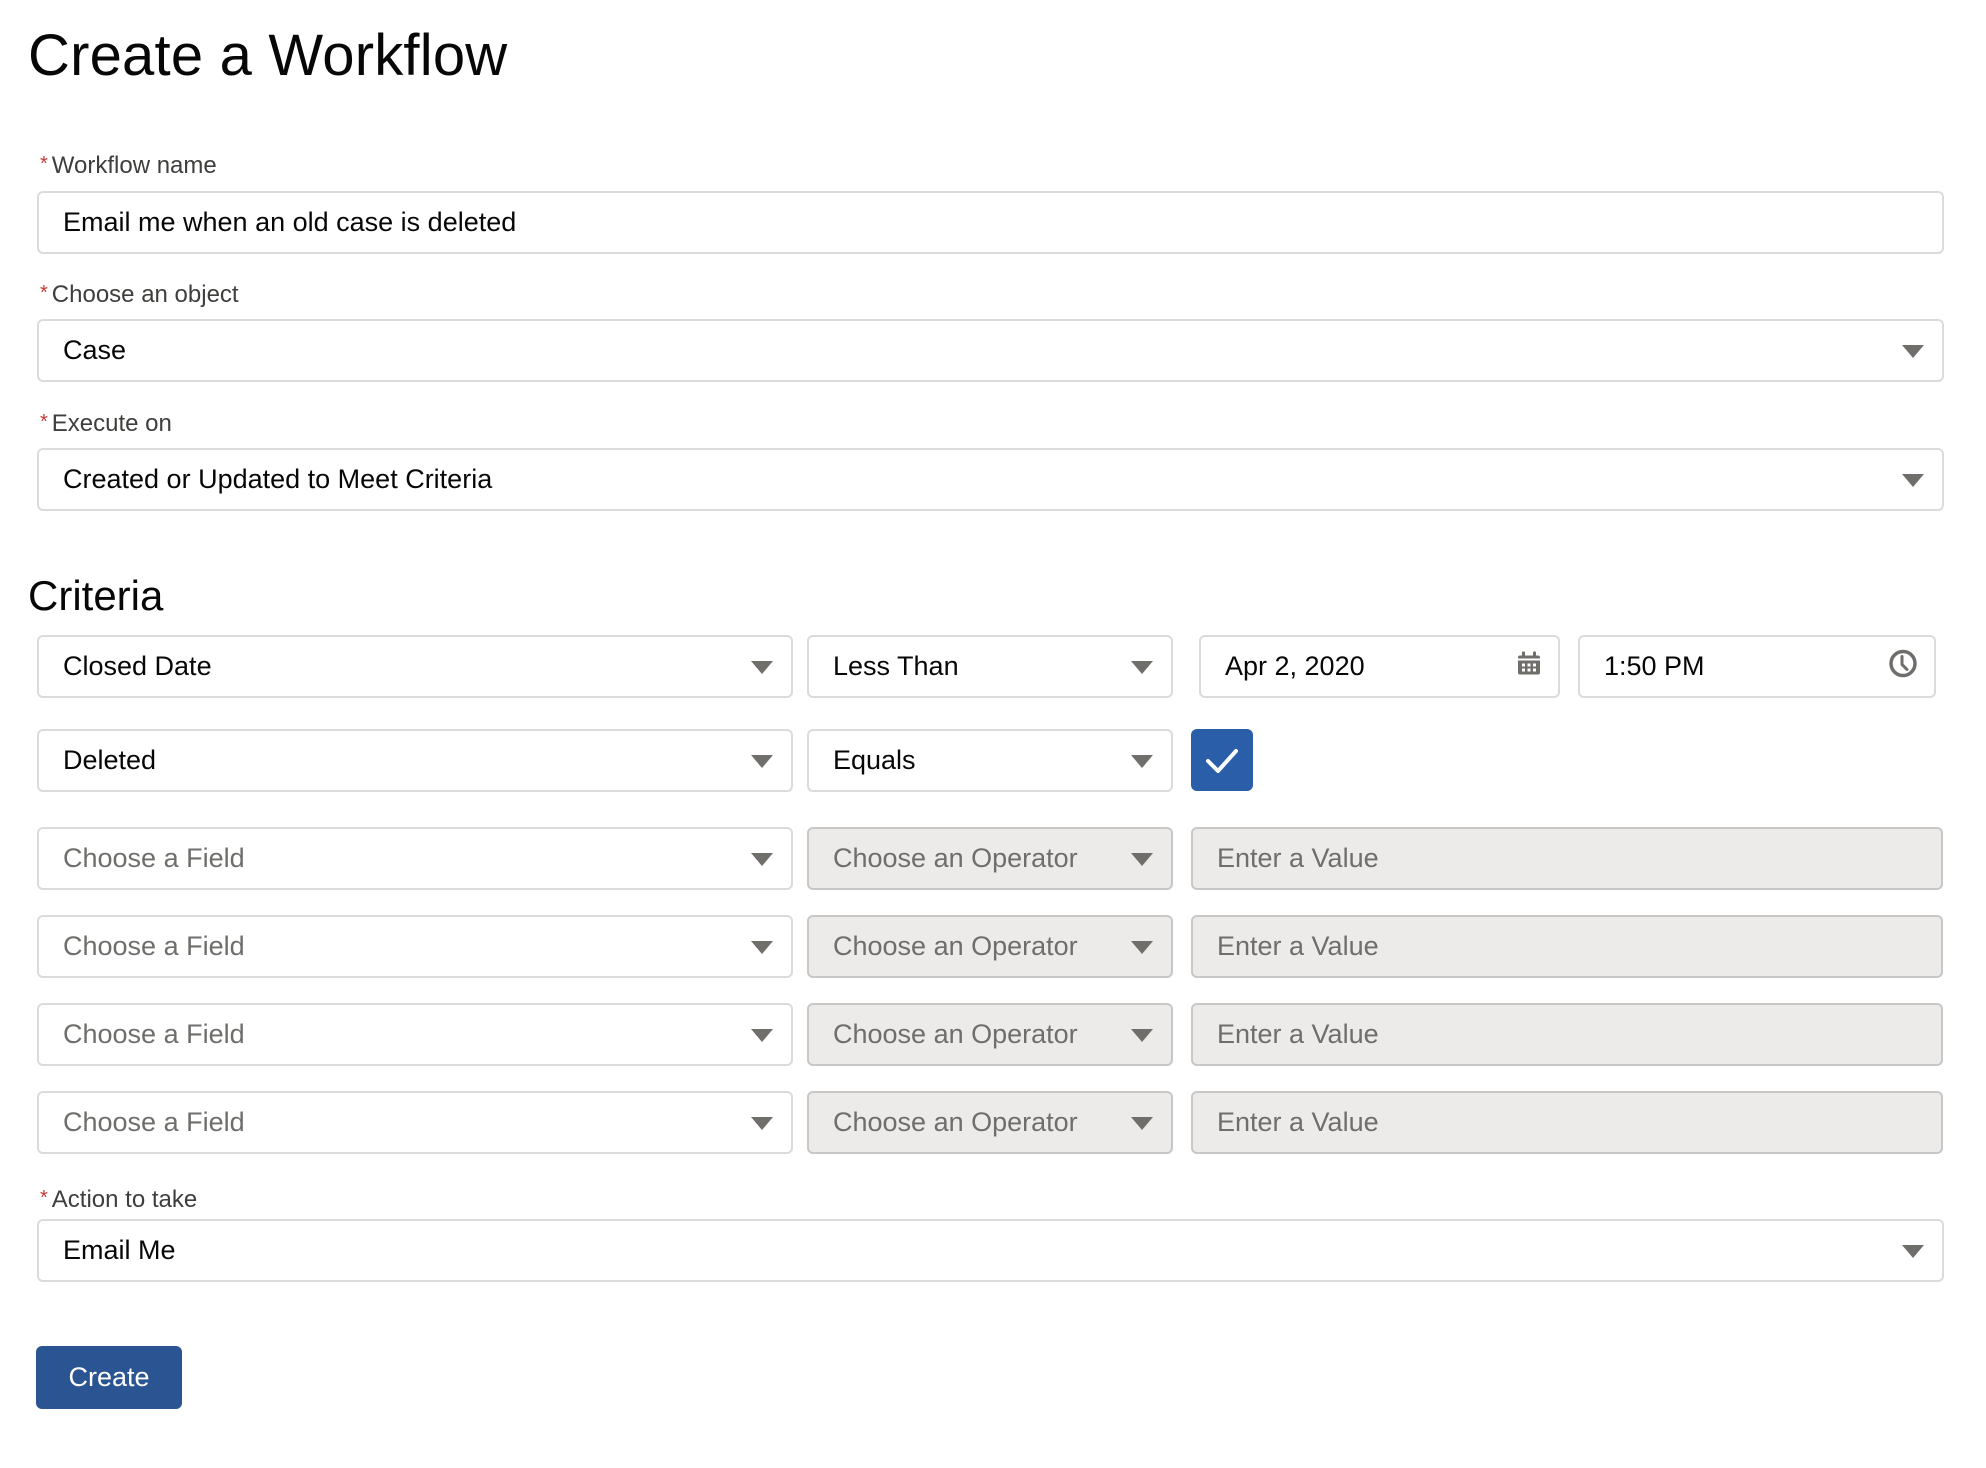 The image size is (1986, 1468). What do you see at coordinates (134, 165) in the screenshot?
I see `workflow-name-label-text: Workflow name` at bounding box center [134, 165].